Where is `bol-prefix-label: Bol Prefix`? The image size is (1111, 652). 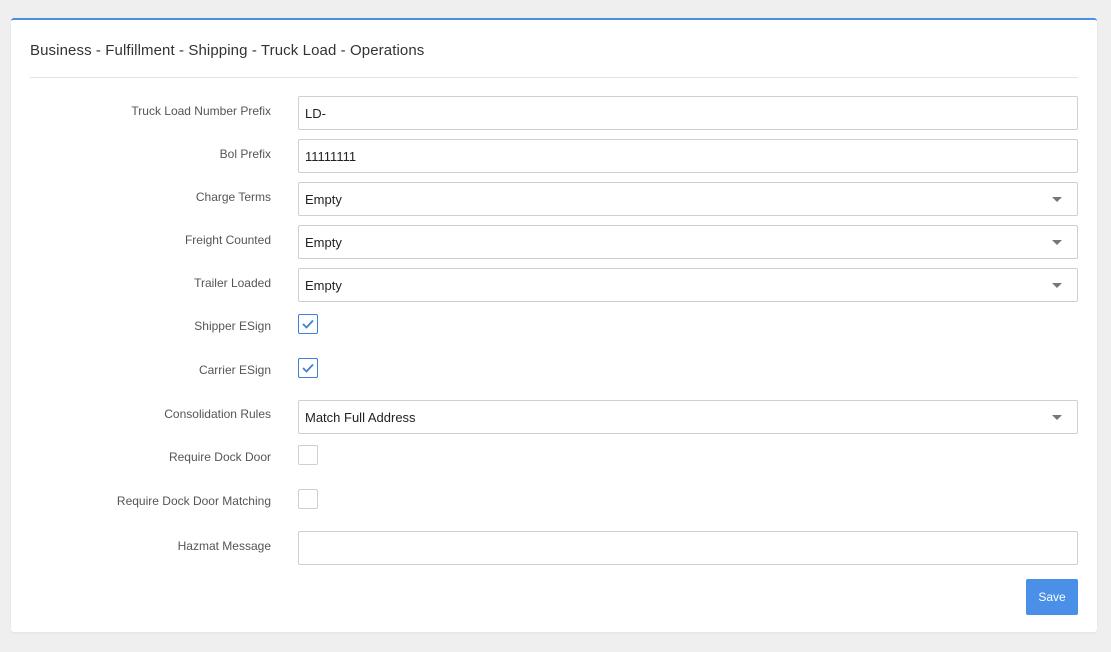
bol-prefix-label: Bol Prefix is located at coordinates (245, 154).